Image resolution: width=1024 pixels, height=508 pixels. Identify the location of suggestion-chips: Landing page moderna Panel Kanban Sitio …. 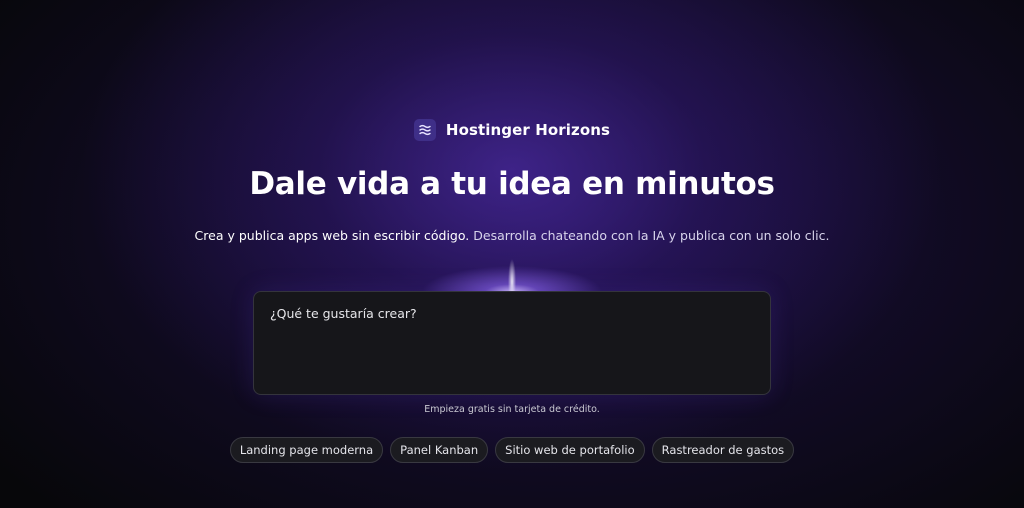
(512, 450).